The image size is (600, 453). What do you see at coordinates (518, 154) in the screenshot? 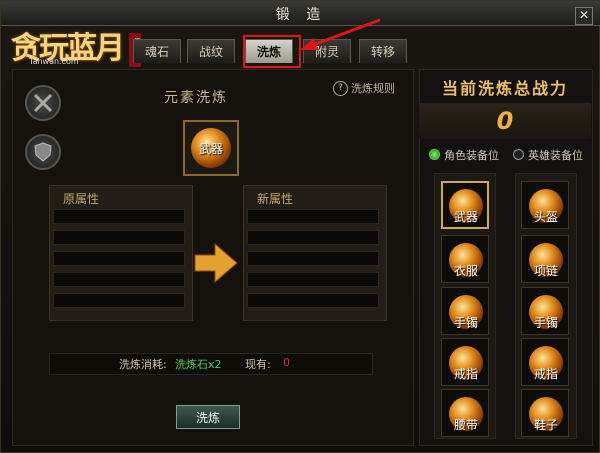
I see `hero-equip-radio` at bounding box center [518, 154].